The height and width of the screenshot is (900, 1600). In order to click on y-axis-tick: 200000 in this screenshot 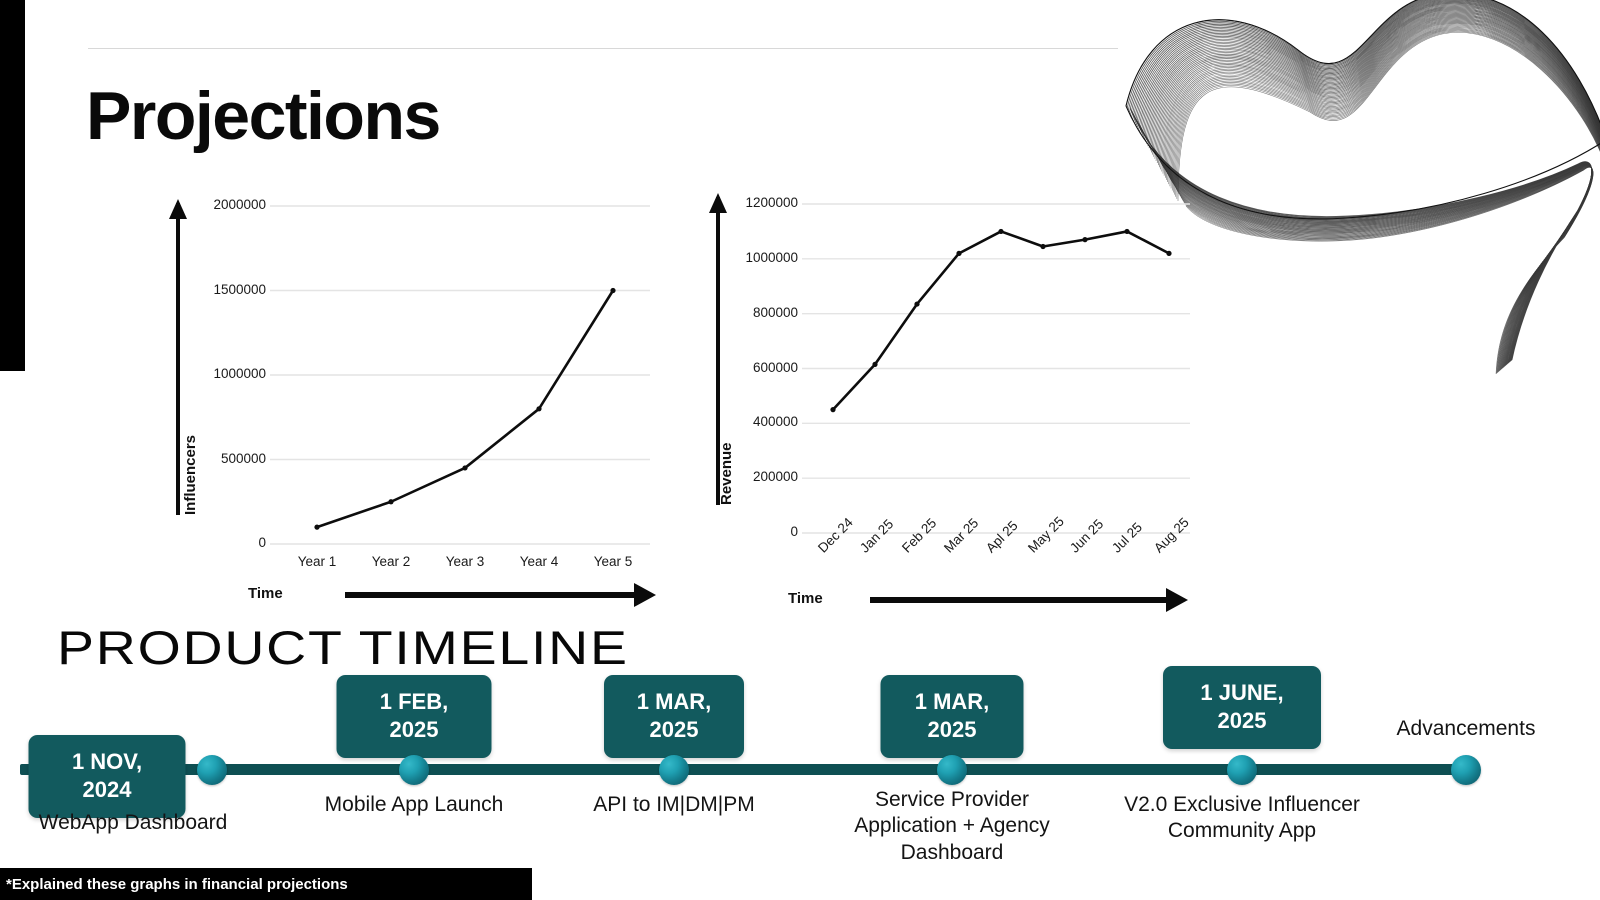, I will do `click(775, 477)`.